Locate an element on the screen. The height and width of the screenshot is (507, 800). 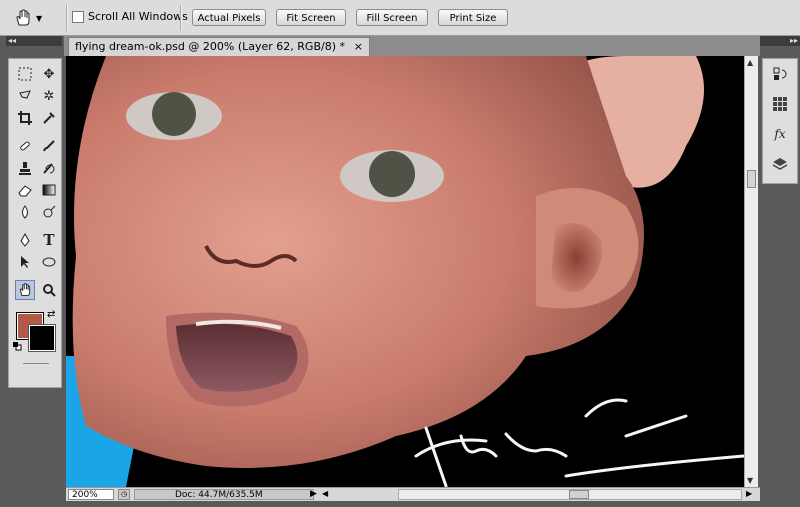
history-icon is located at coordinates (780, 74).